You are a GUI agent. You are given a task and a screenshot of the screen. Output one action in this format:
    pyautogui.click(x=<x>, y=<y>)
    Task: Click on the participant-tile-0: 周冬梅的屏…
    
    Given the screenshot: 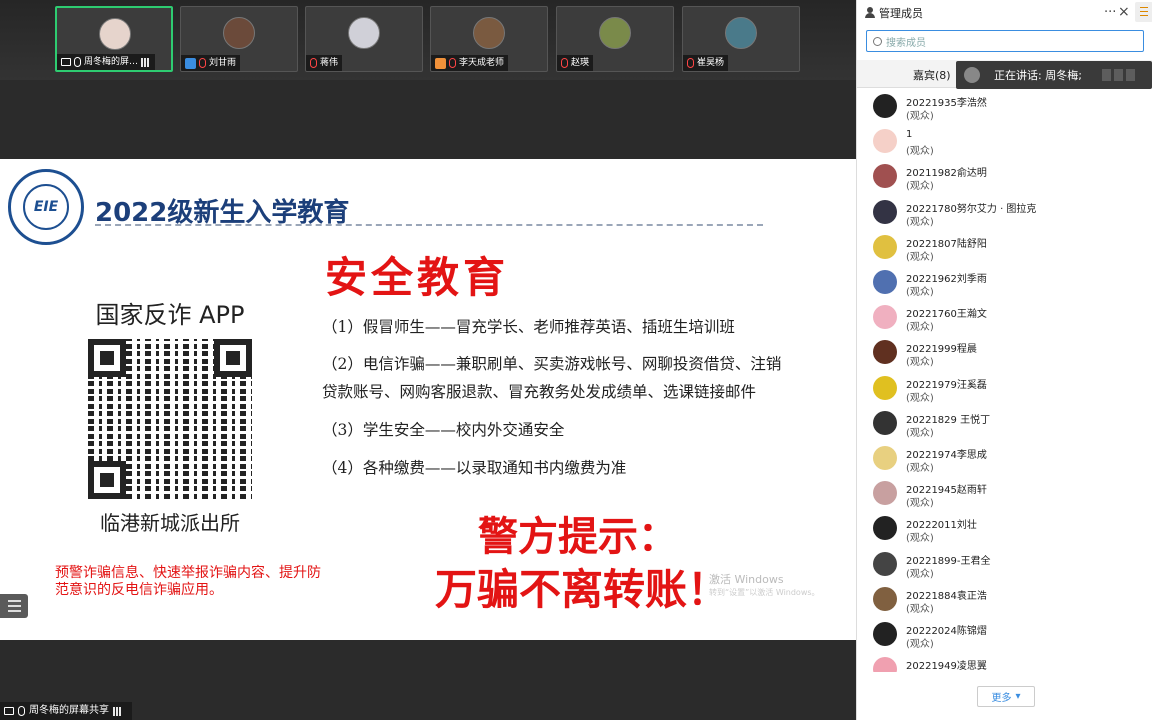 What is the action you would take?
    pyautogui.click(x=114, y=39)
    